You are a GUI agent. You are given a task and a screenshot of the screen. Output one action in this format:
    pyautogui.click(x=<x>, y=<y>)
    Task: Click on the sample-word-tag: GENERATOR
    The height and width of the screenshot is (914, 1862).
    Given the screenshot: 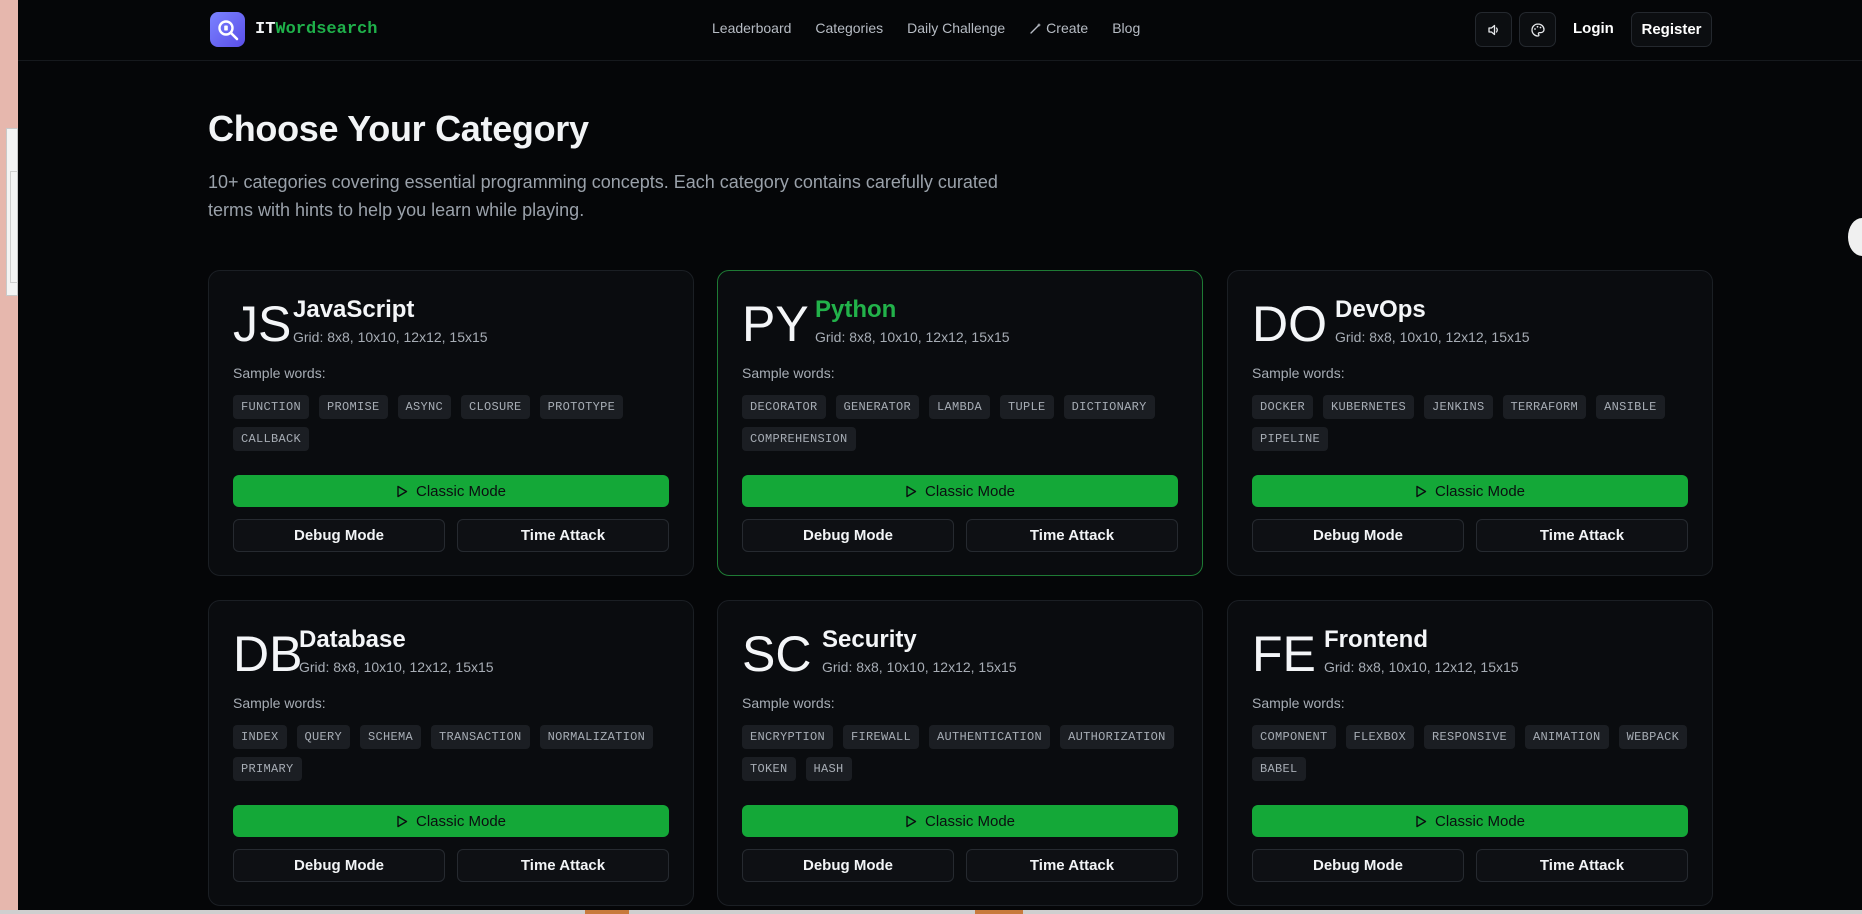 What is the action you would take?
    pyautogui.click(x=877, y=407)
    